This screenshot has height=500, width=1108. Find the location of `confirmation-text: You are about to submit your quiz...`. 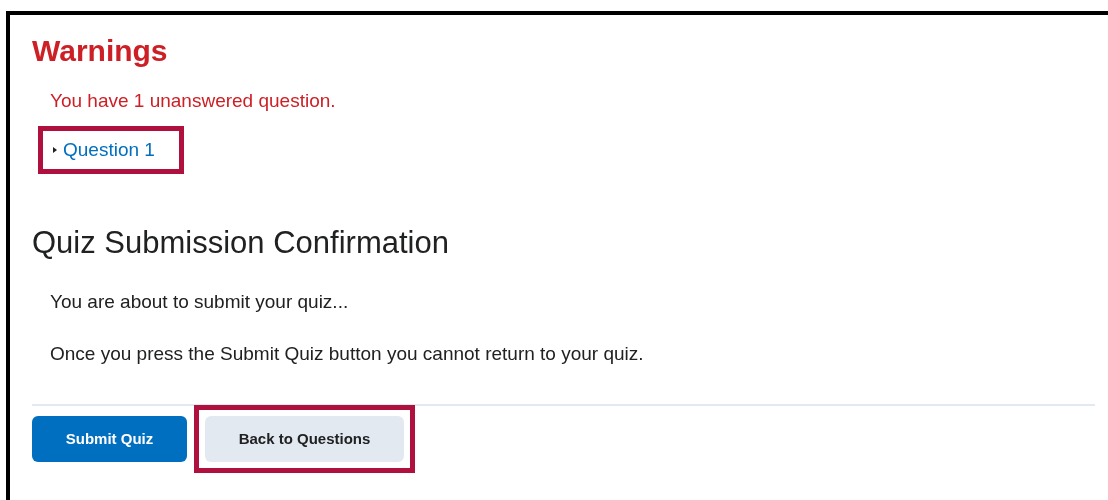

confirmation-text: You are about to submit your quiz... is located at coordinates (200, 302).